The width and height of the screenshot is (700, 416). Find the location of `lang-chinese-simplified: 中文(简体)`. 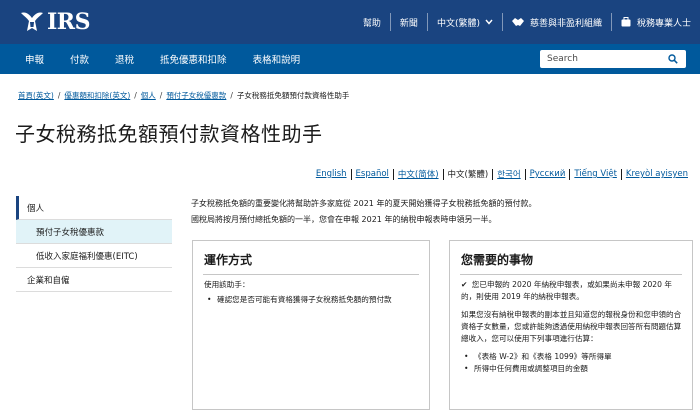

lang-chinese-simplified: 中文(简体) is located at coordinates (418, 174).